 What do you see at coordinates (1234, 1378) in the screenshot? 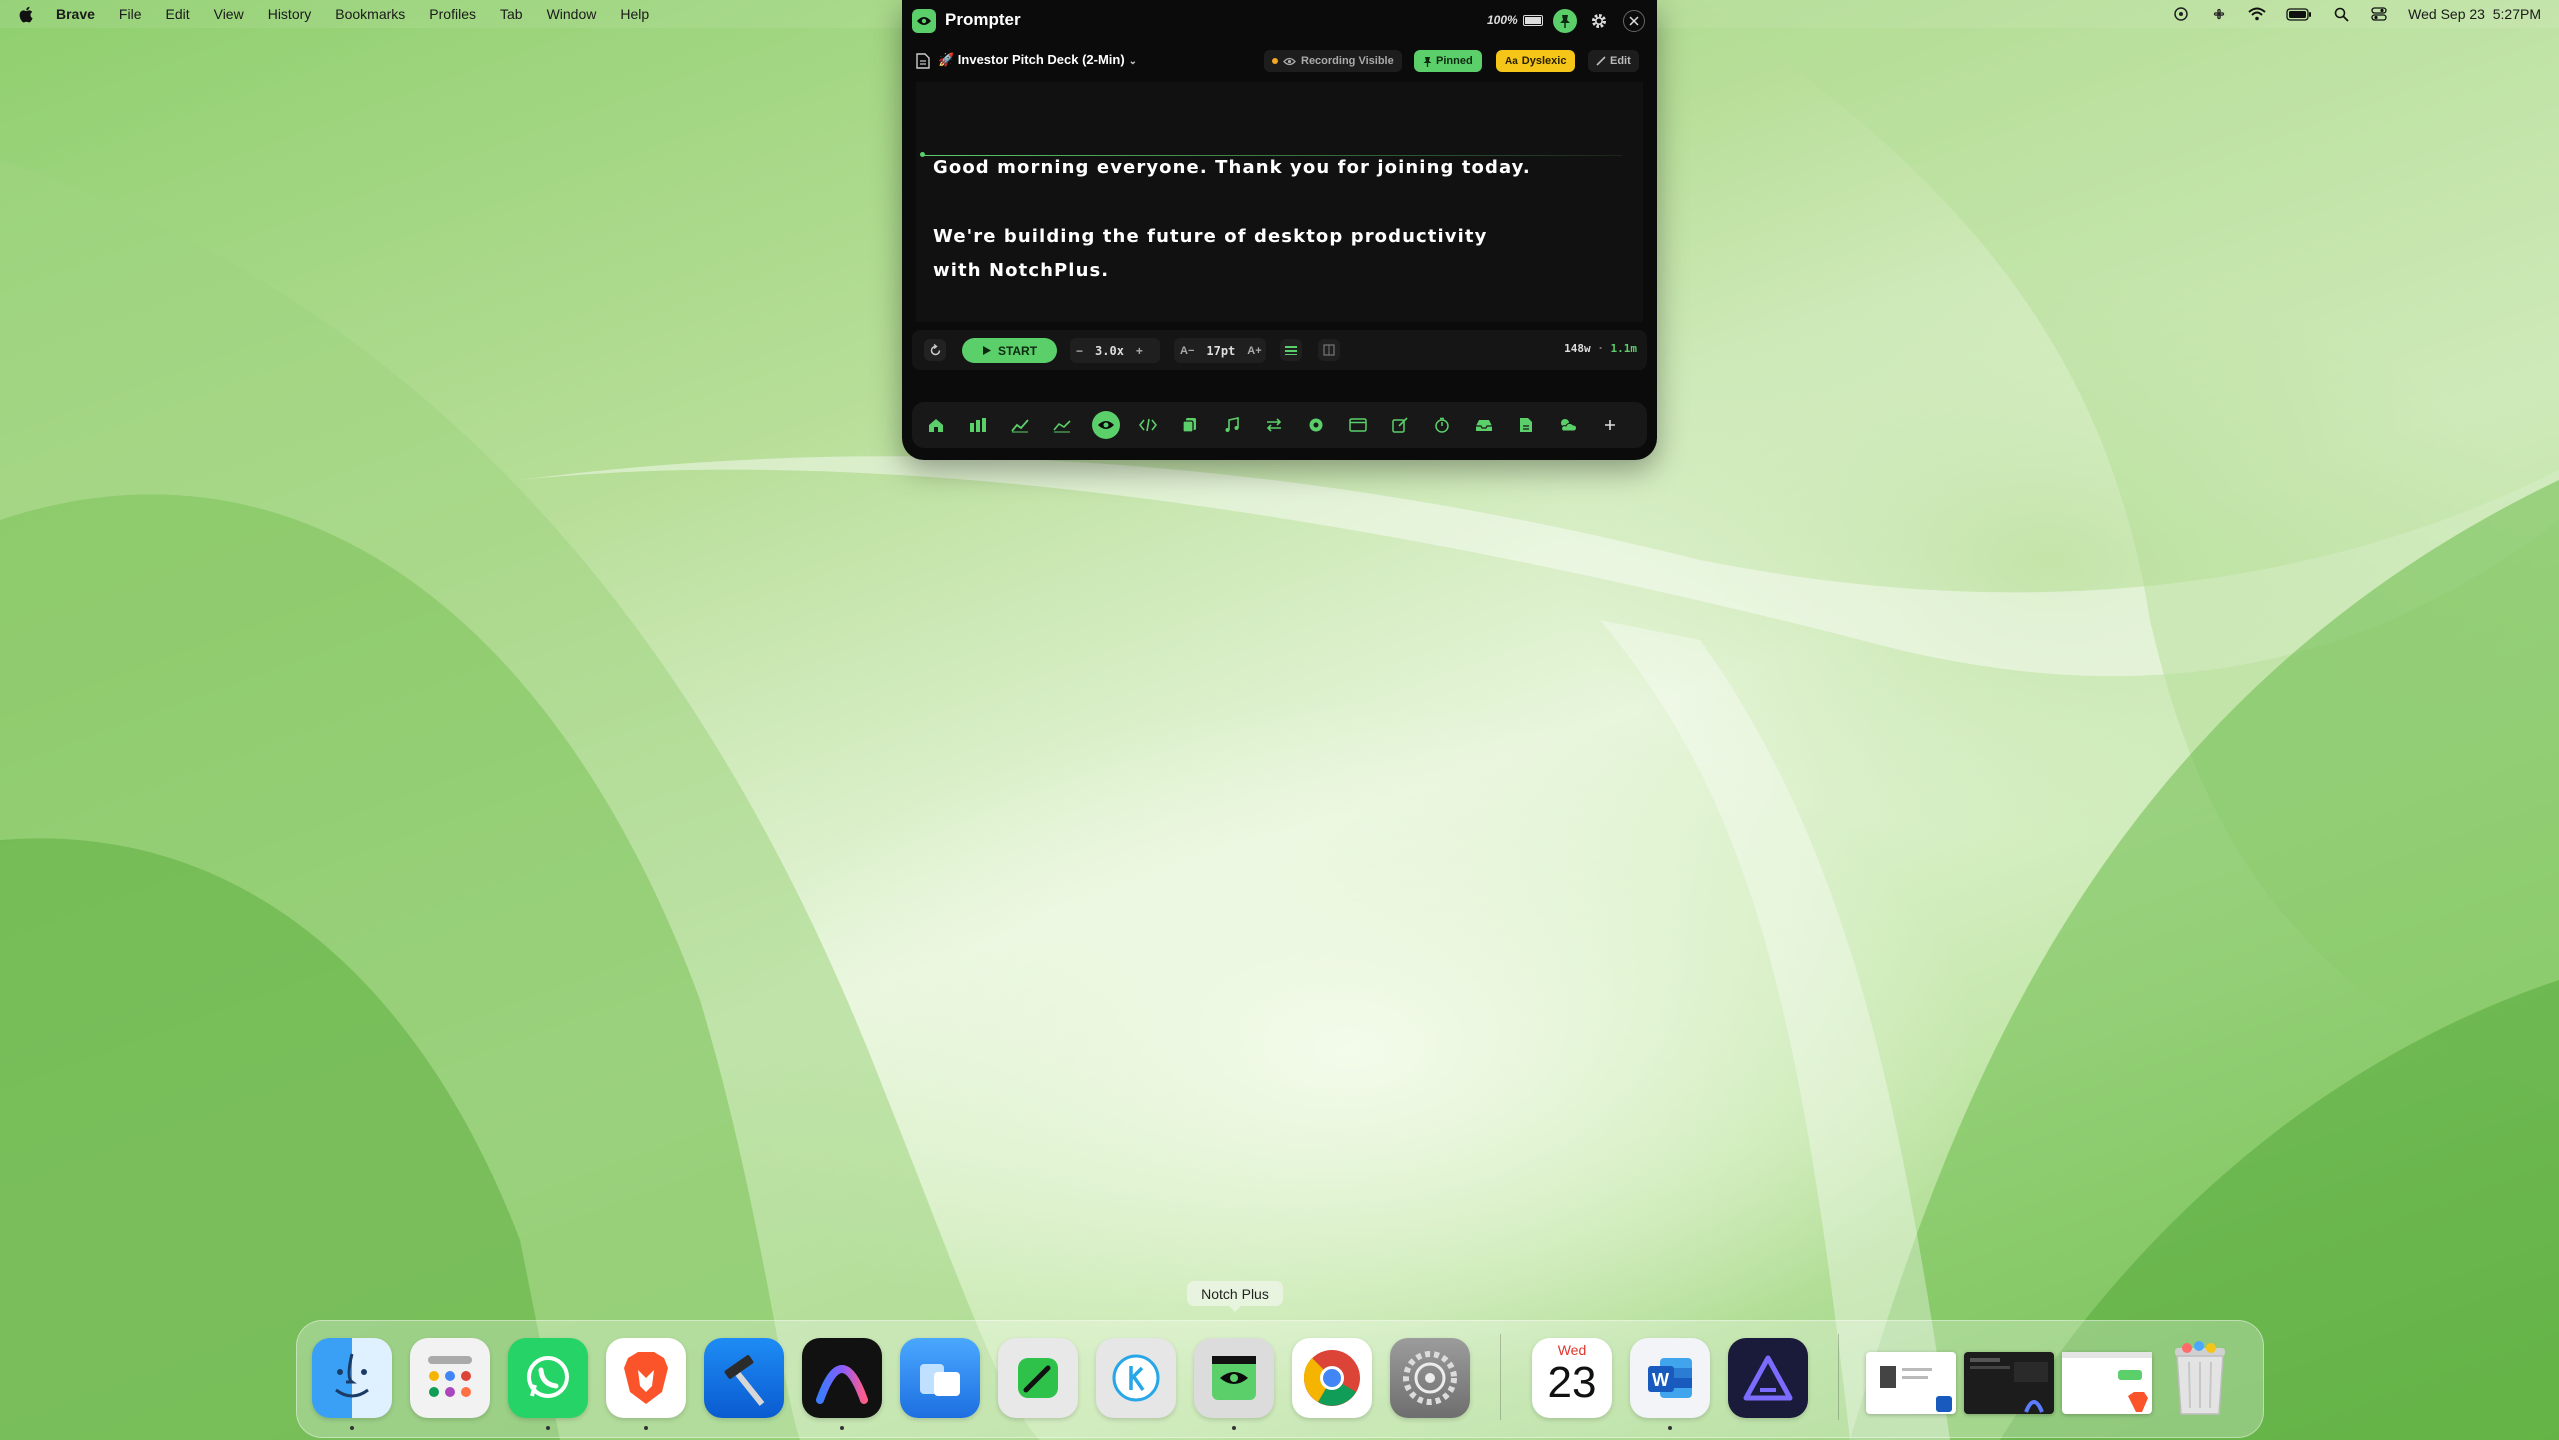
I see `notch-plus-icon` at bounding box center [1234, 1378].